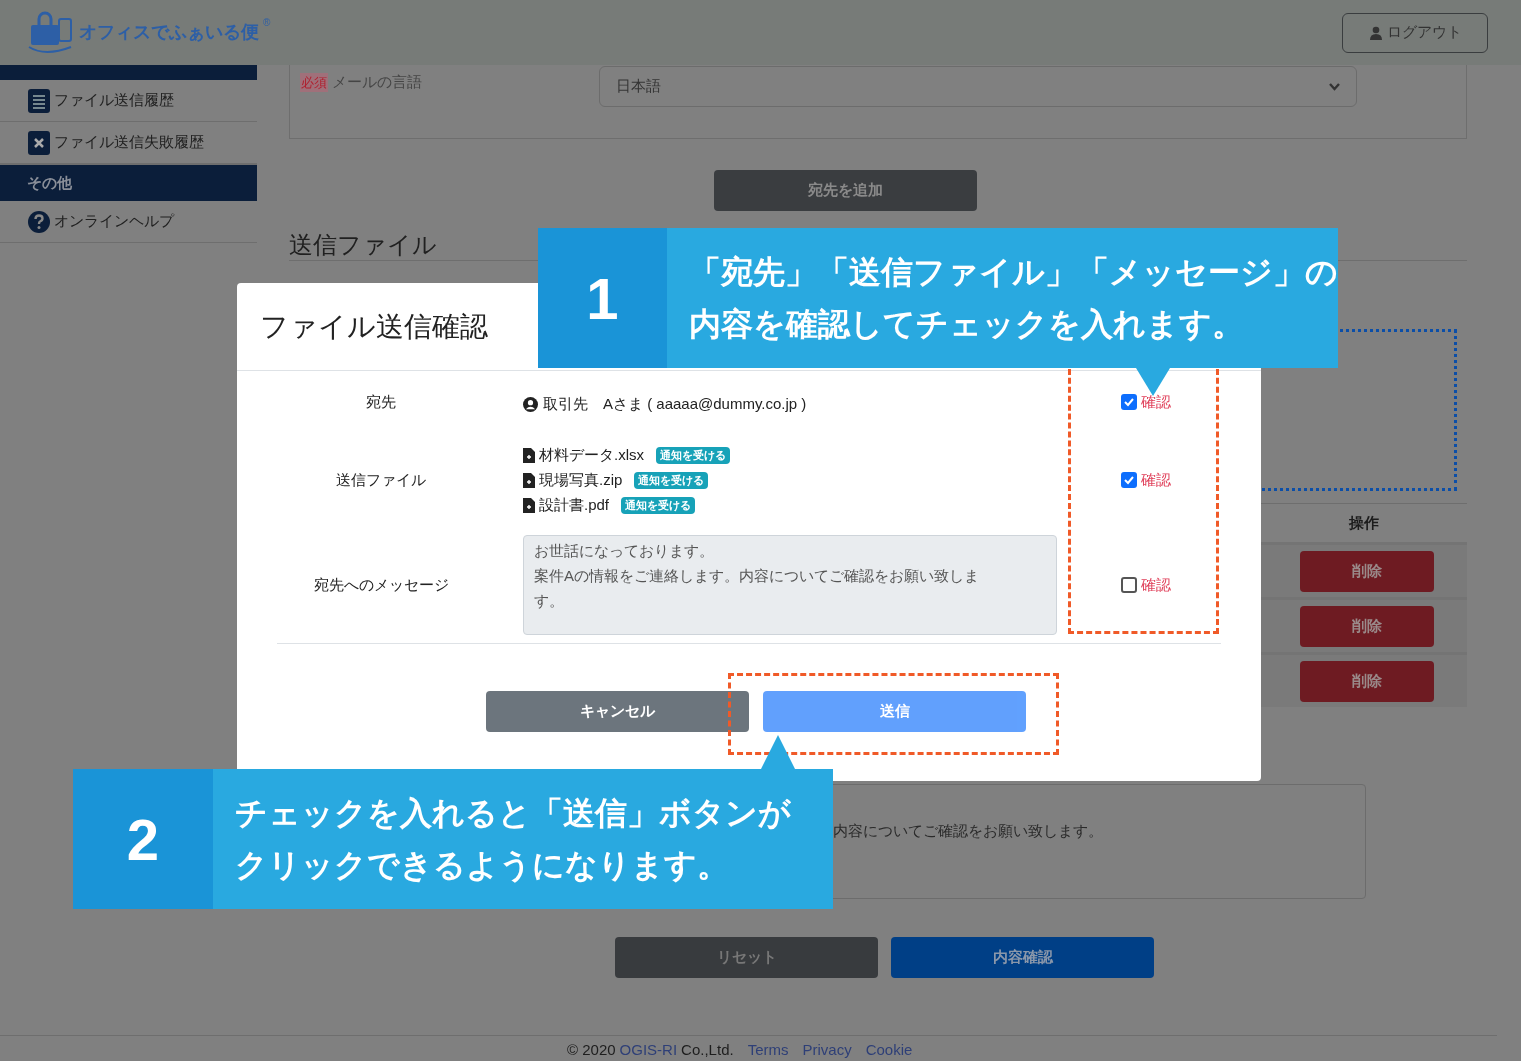  What do you see at coordinates (827, 1050) in the screenshot?
I see `footer-link: Privacy` at bounding box center [827, 1050].